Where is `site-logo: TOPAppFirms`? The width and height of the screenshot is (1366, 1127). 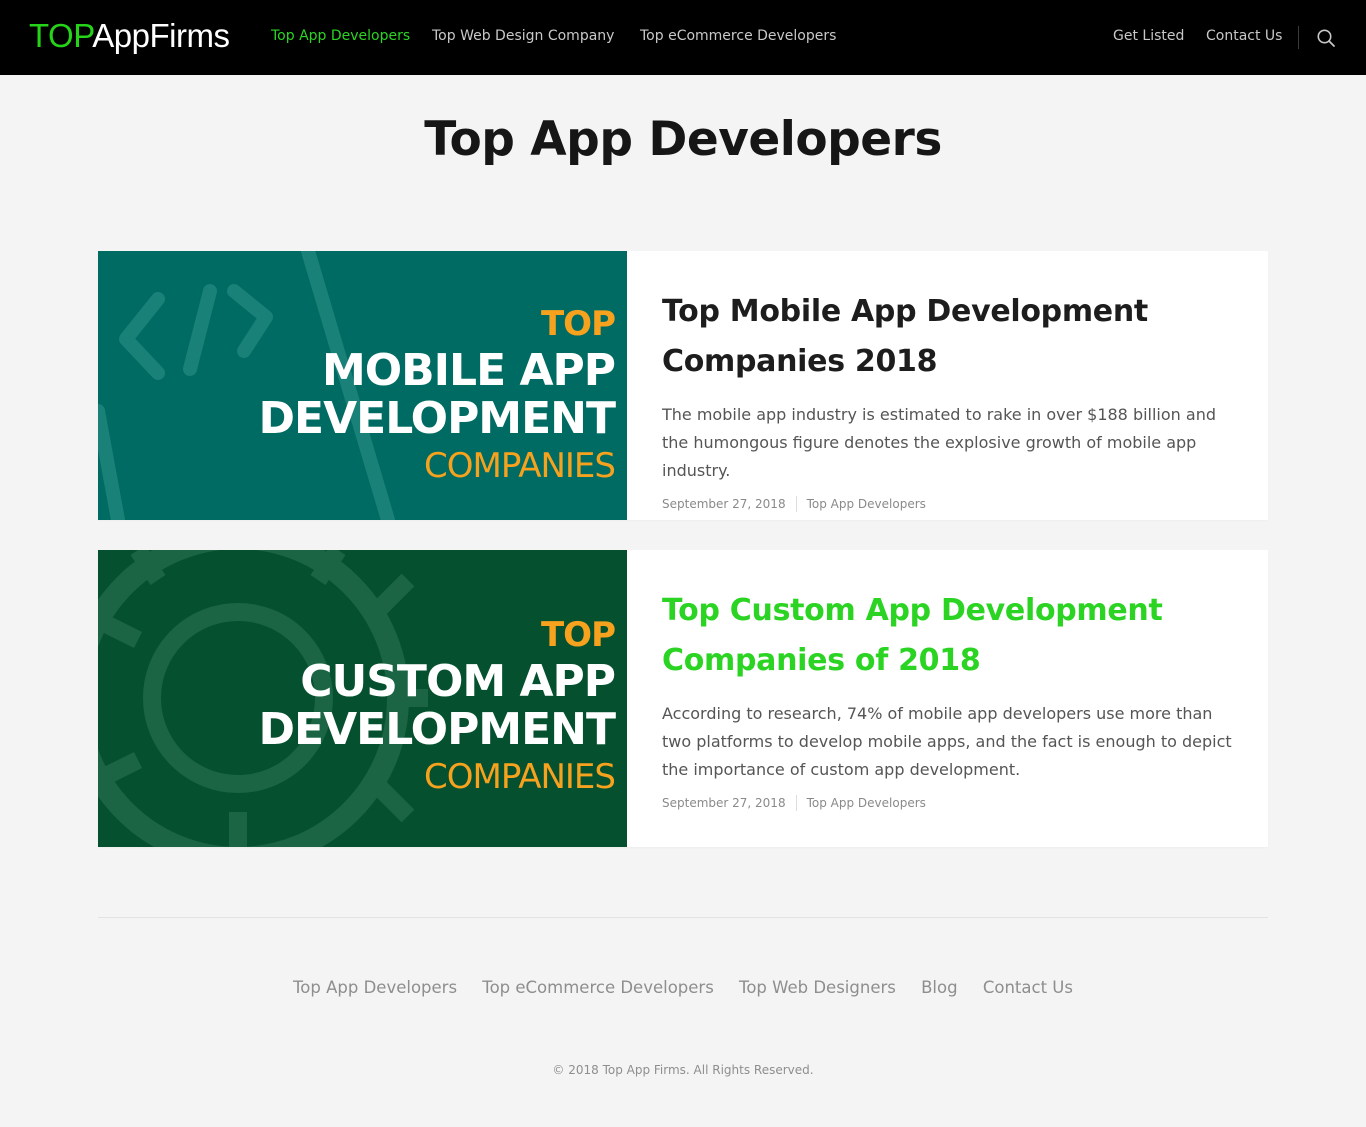 site-logo: TOPAppFirms is located at coordinates (129, 36).